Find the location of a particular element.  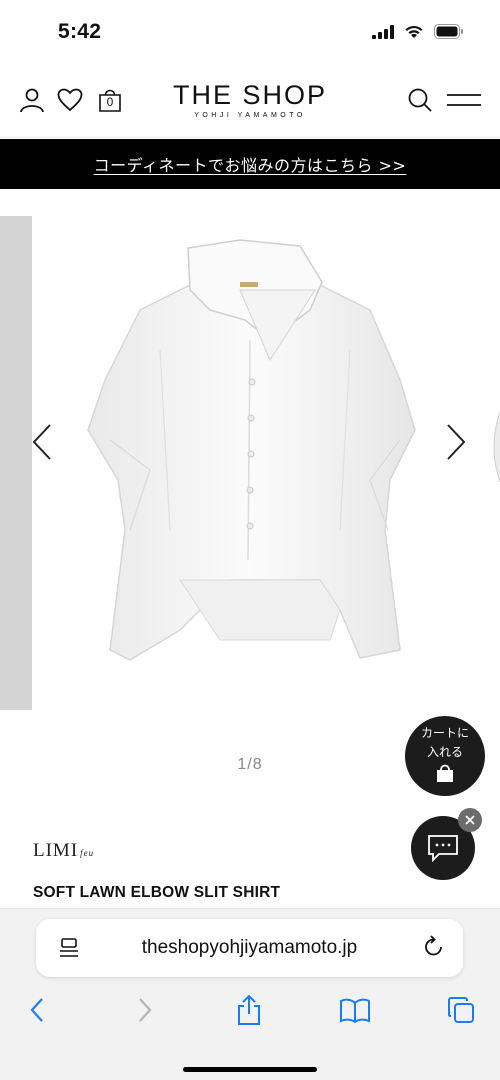

status-icons is located at coordinates (418, 31).